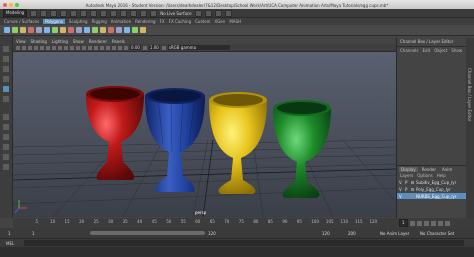 This screenshot has width=474, height=257. Describe the element at coordinates (426, 223) in the screenshot. I see `play-back-icon` at that location.